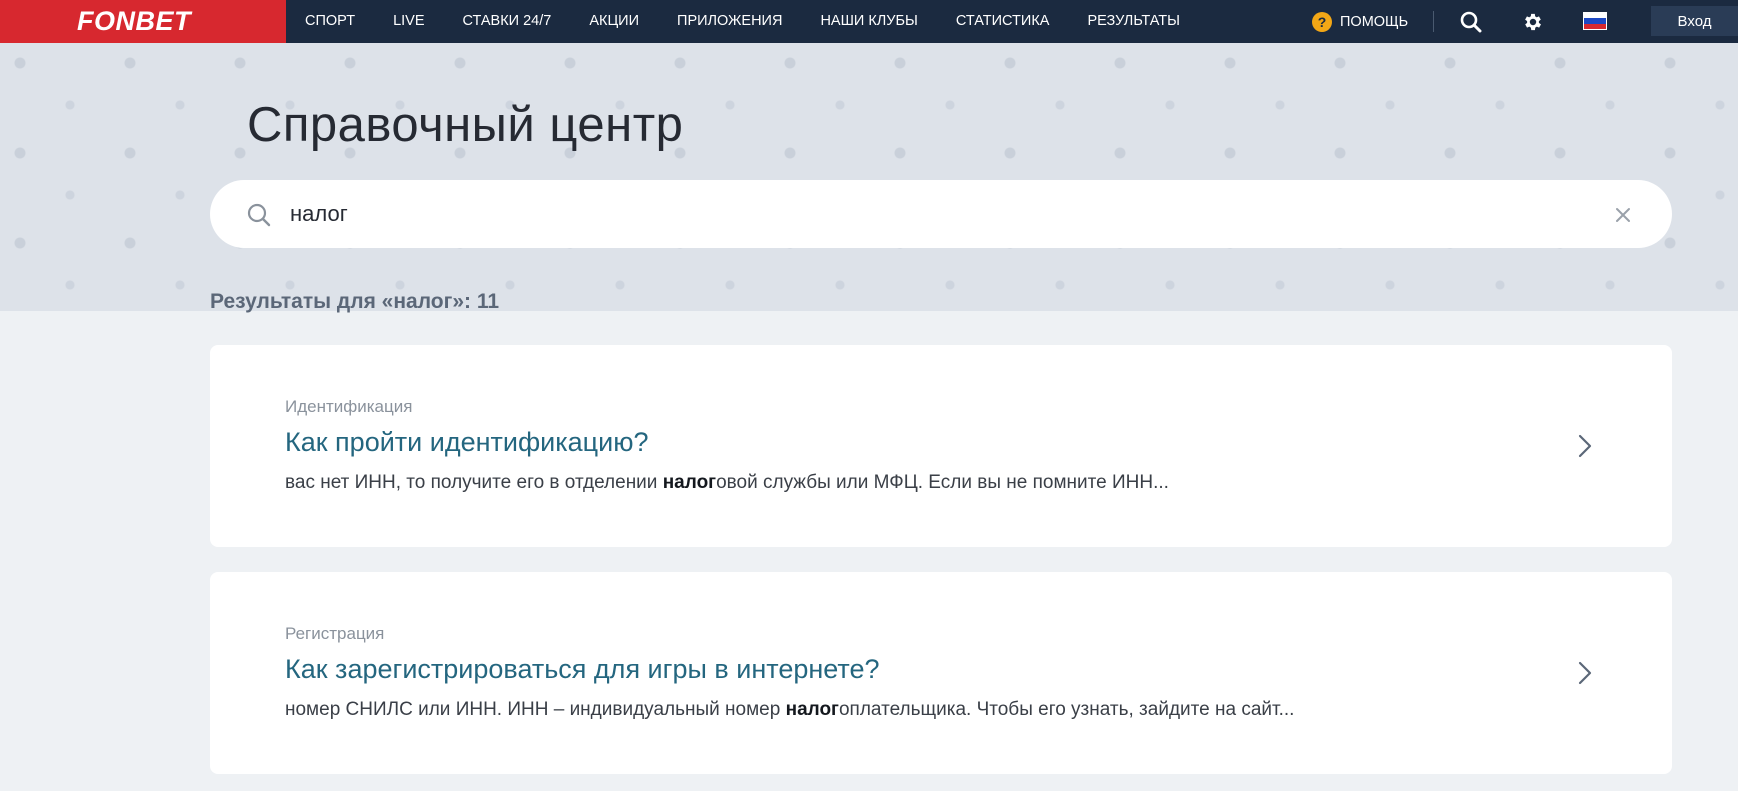 This screenshot has width=1738, height=791. I want to click on nav-divider, so click(1433, 21).